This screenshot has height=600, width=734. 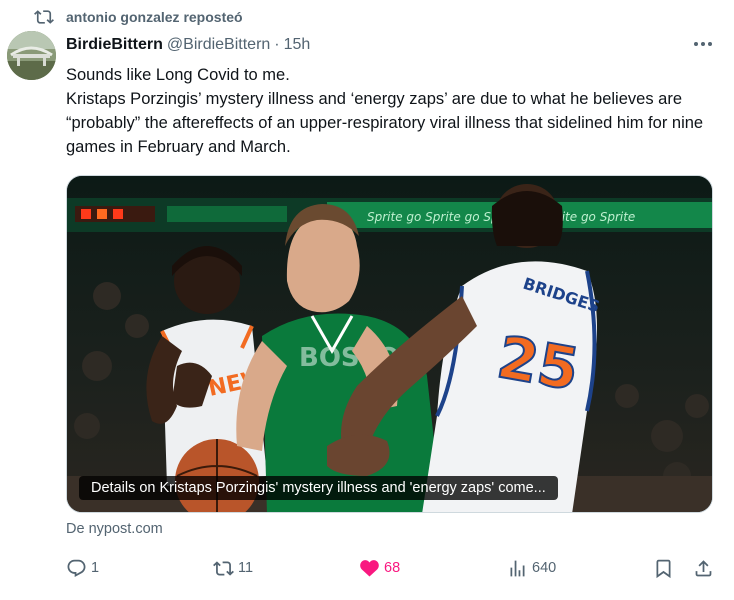 What do you see at coordinates (369, 568) in the screenshot?
I see `heart-icon` at bounding box center [369, 568].